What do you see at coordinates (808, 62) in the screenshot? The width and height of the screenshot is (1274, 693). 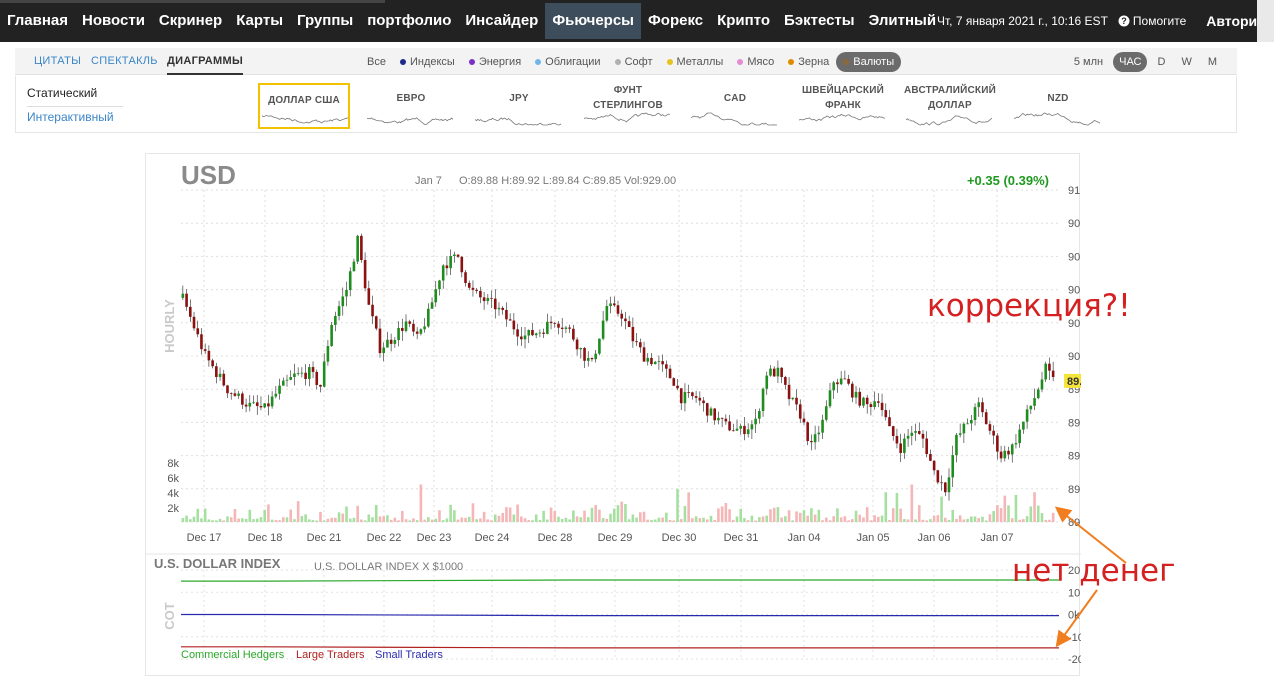 I see `filter-7: Зерна` at bounding box center [808, 62].